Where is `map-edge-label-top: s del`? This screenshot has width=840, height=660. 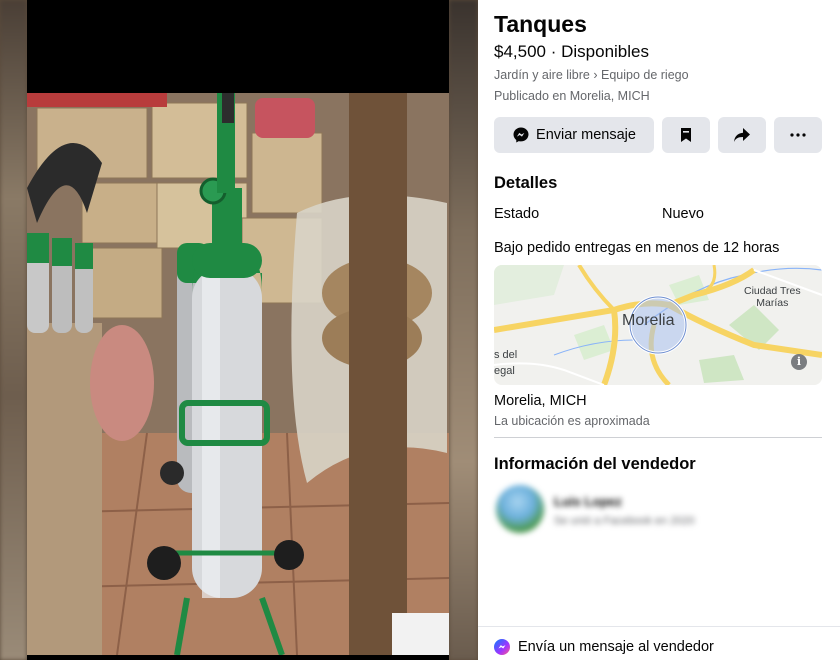 map-edge-label-top: s del is located at coordinates (506, 355).